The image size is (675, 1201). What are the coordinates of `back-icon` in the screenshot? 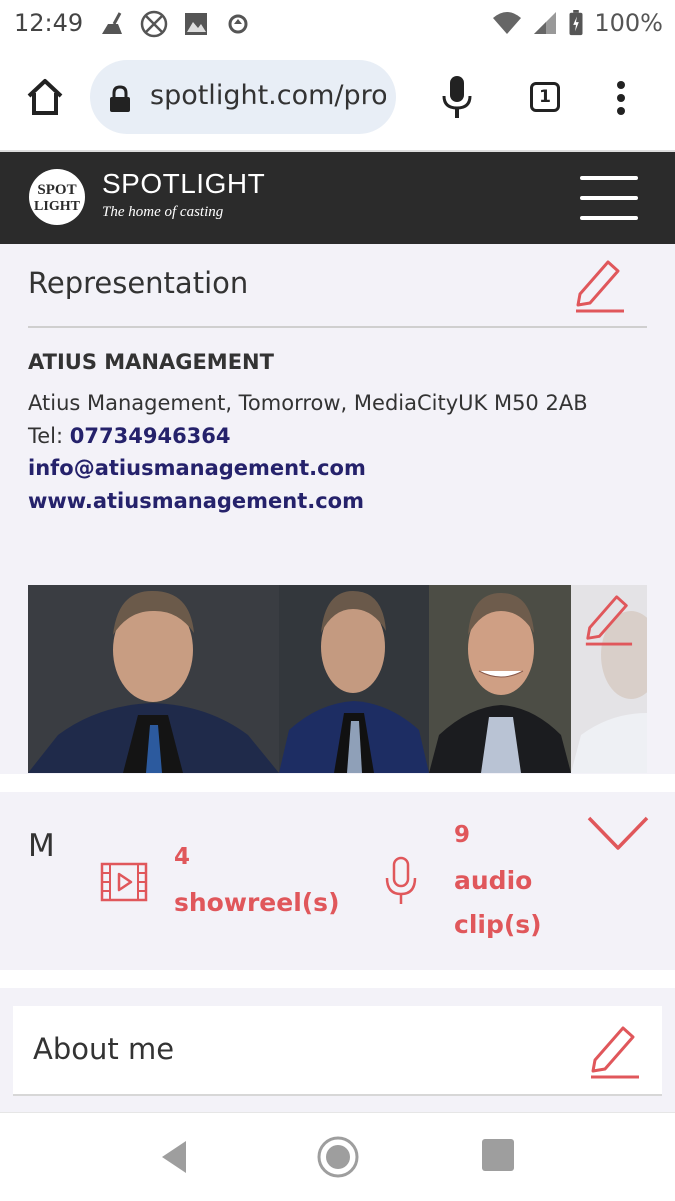 It's located at (174, 1157).